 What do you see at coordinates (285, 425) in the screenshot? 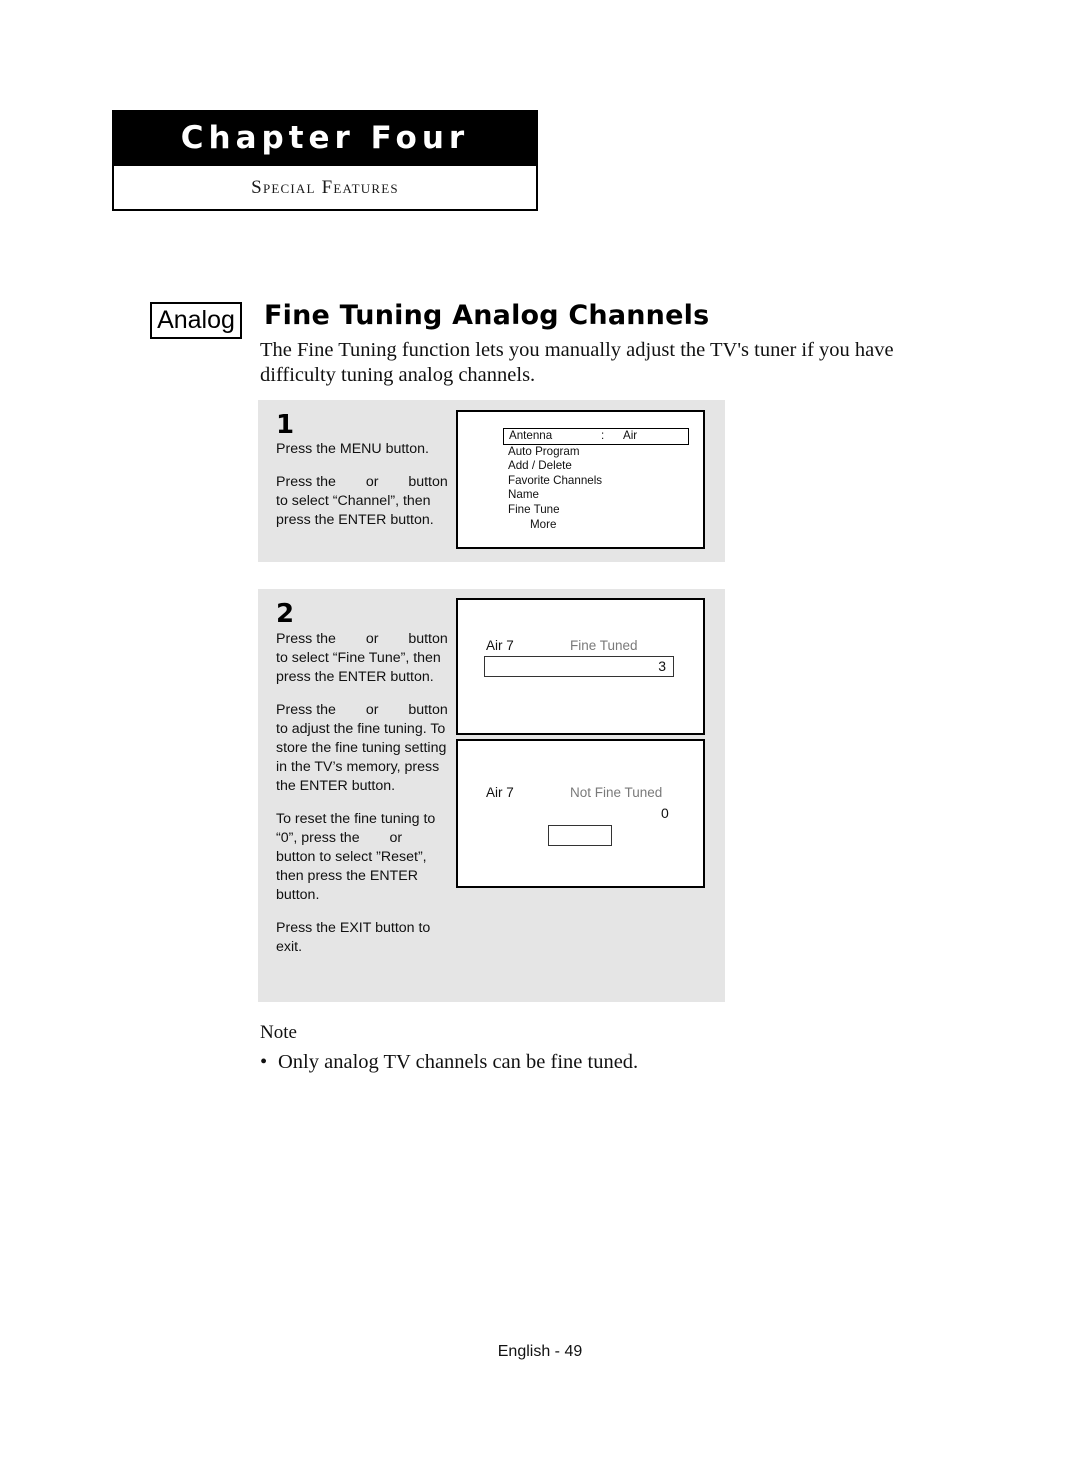
I see `step-number-1: 1` at bounding box center [285, 425].